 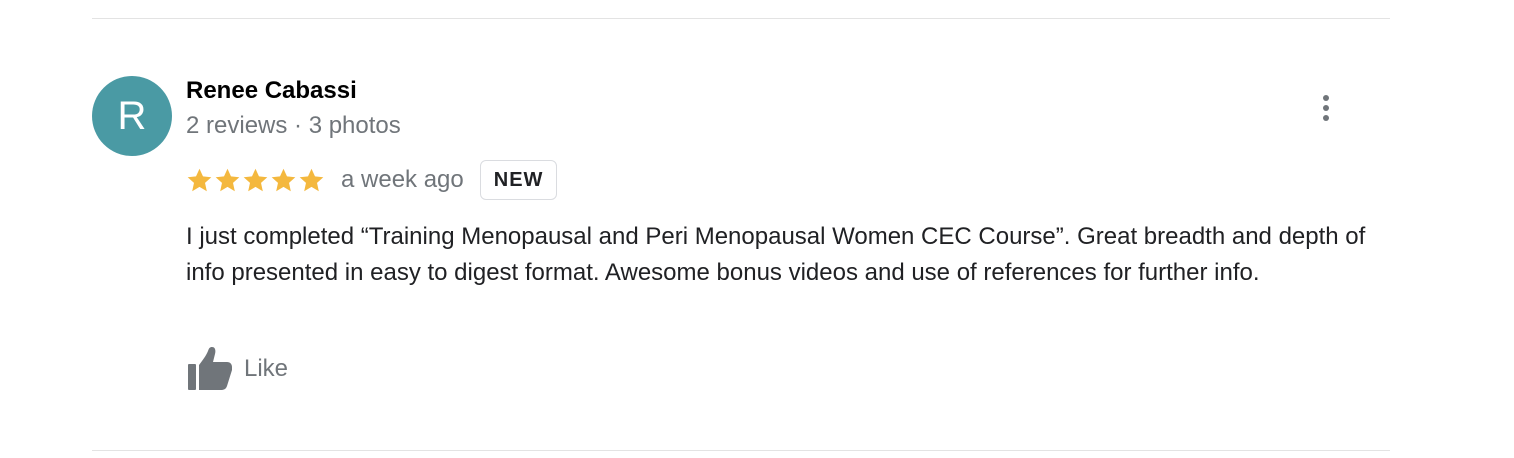 What do you see at coordinates (1326, 98) in the screenshot?
I see `more-vertical-icon` at bounding box center [1326, 98].